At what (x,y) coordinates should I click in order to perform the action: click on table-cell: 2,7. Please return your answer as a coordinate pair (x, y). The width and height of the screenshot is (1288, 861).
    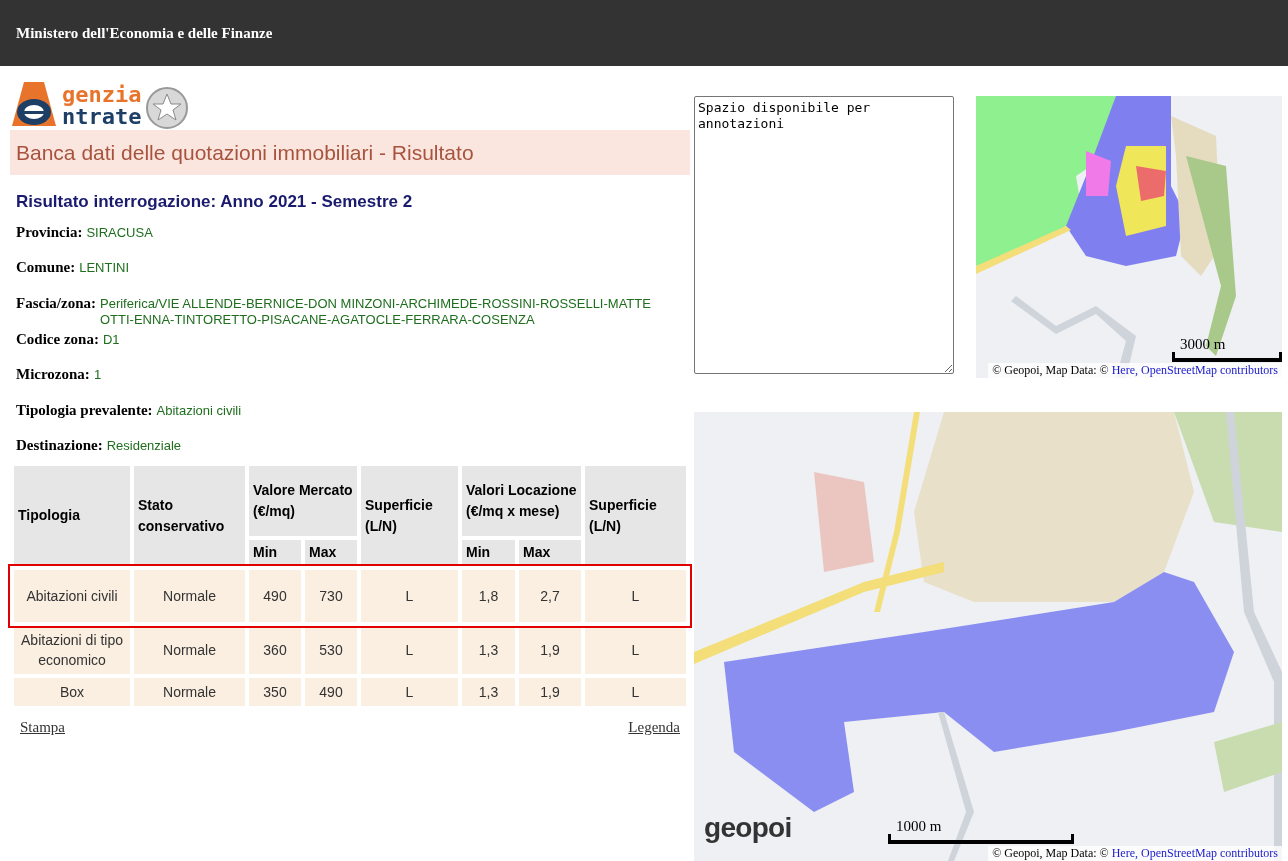
    Looking at the image, I should click on (550, 595).